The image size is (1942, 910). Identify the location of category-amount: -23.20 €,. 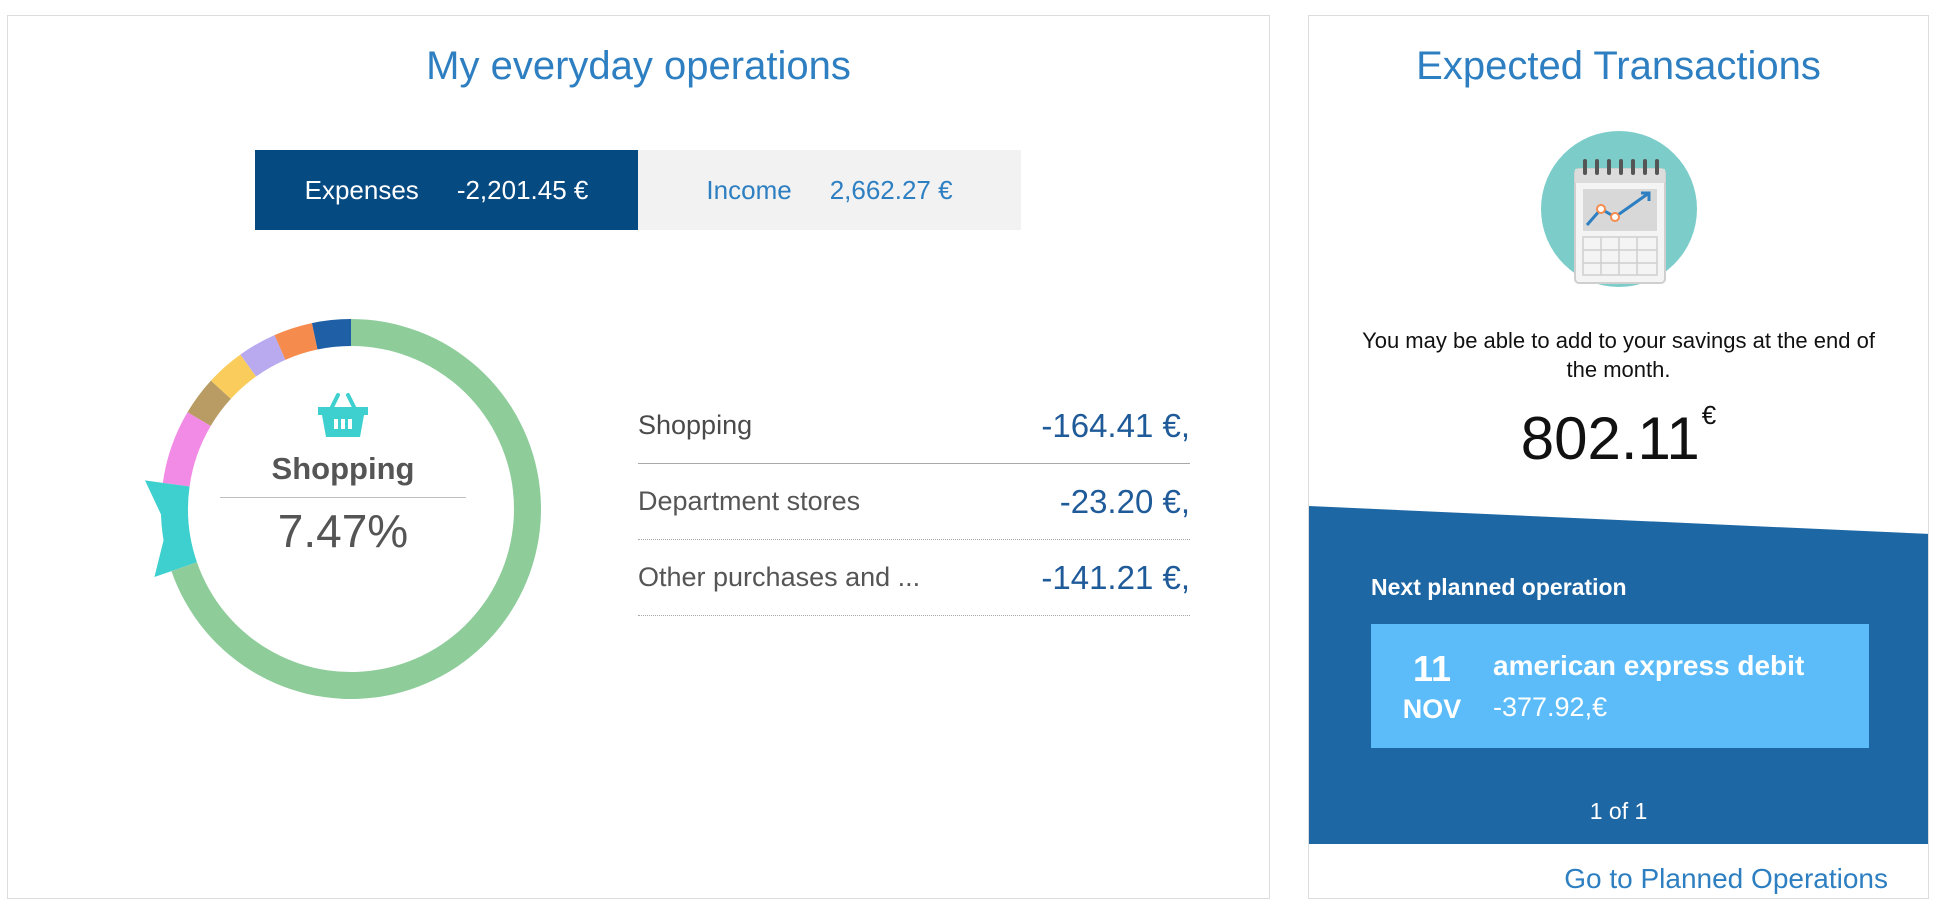
(1124, 501).